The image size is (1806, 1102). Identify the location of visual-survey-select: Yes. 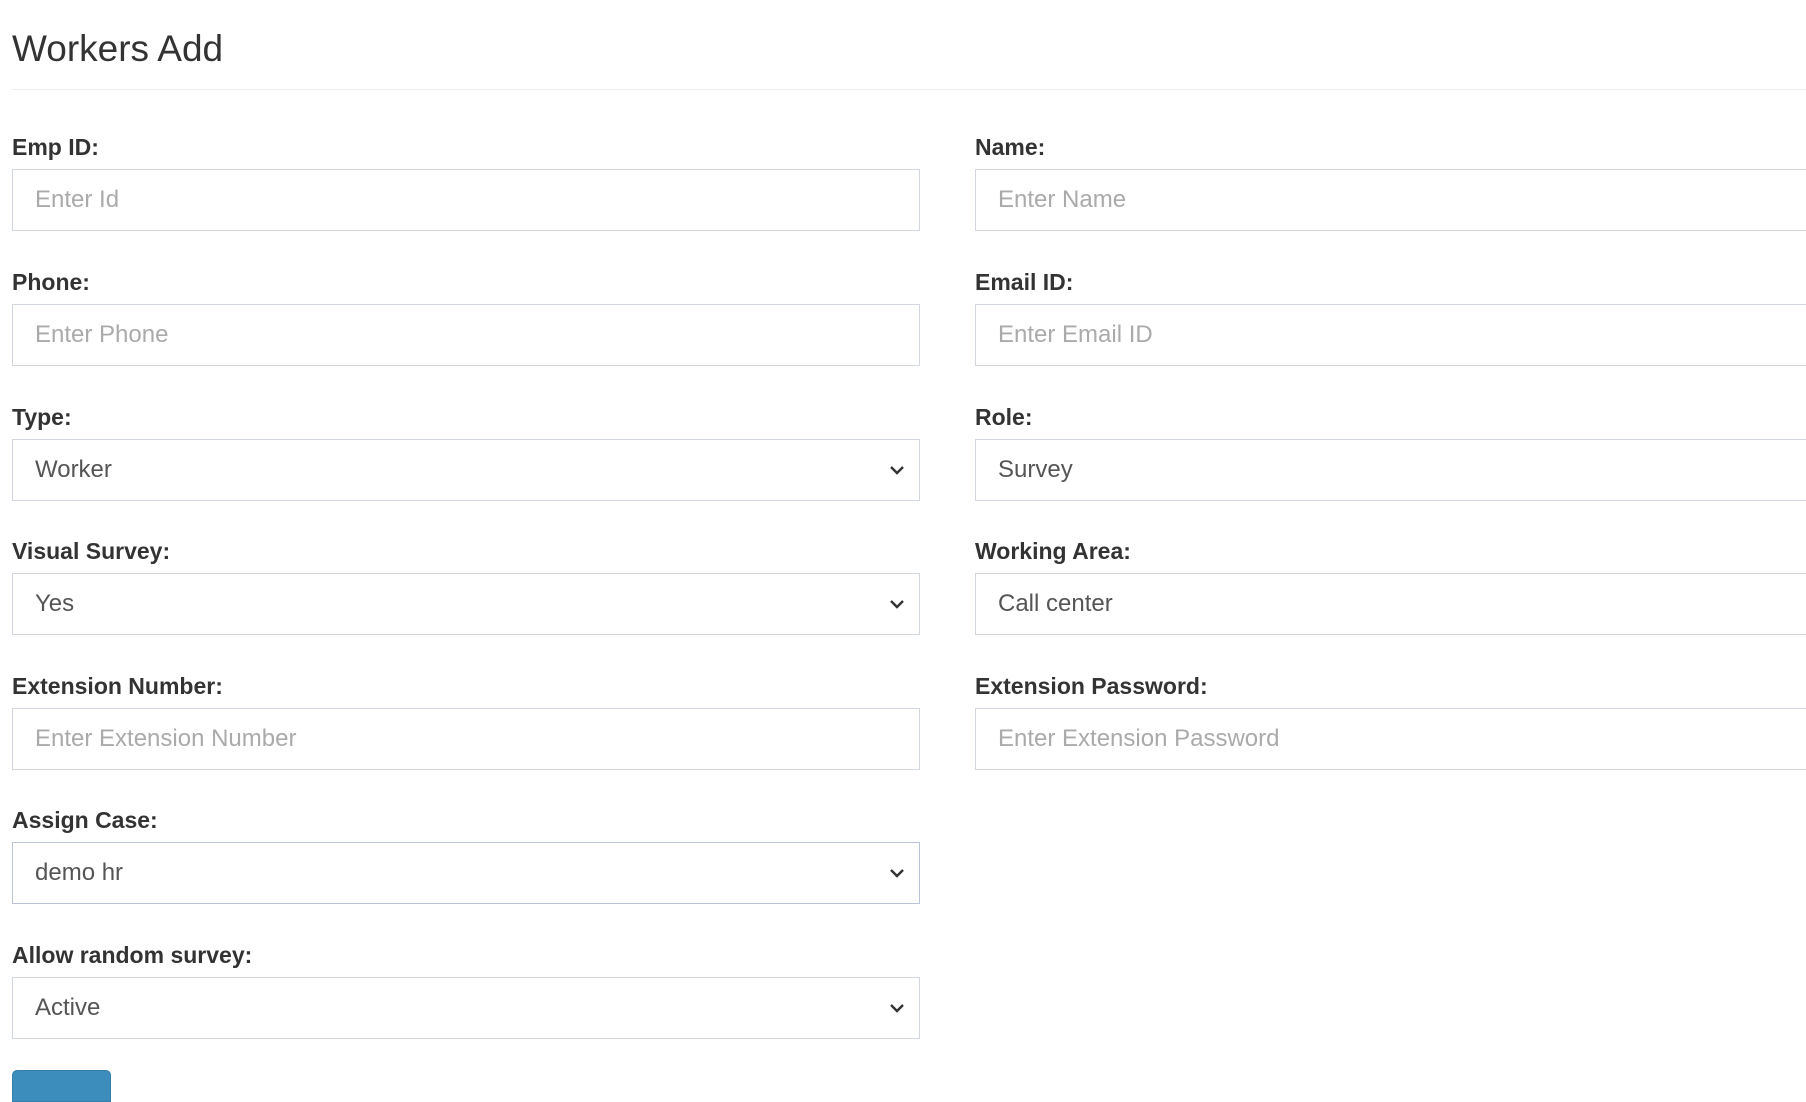
(466, 604).